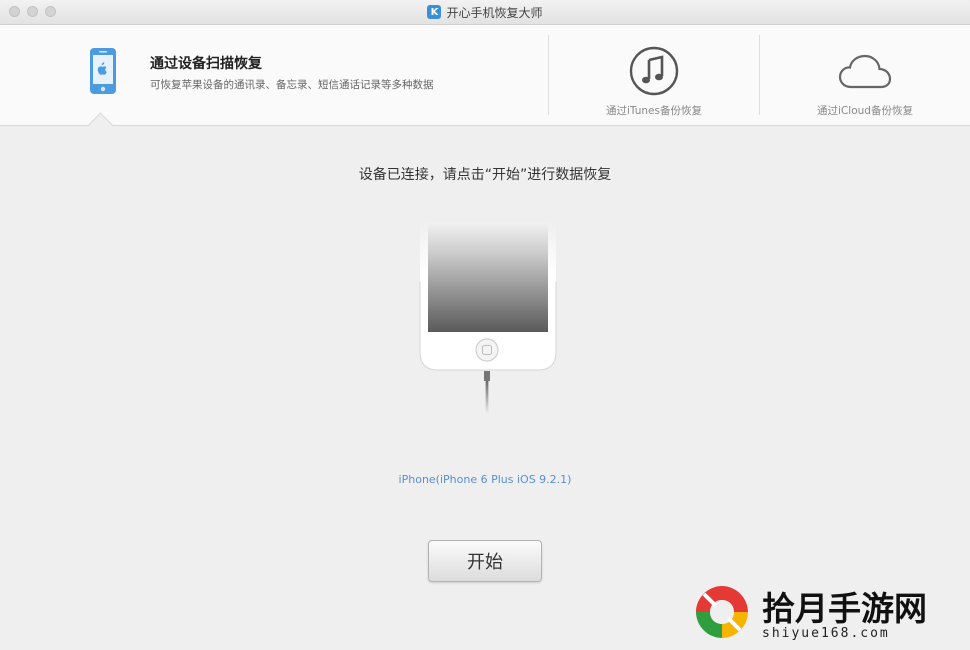 The image size is (970, 650). I want to click on cloud-icon, so click(865, 74).